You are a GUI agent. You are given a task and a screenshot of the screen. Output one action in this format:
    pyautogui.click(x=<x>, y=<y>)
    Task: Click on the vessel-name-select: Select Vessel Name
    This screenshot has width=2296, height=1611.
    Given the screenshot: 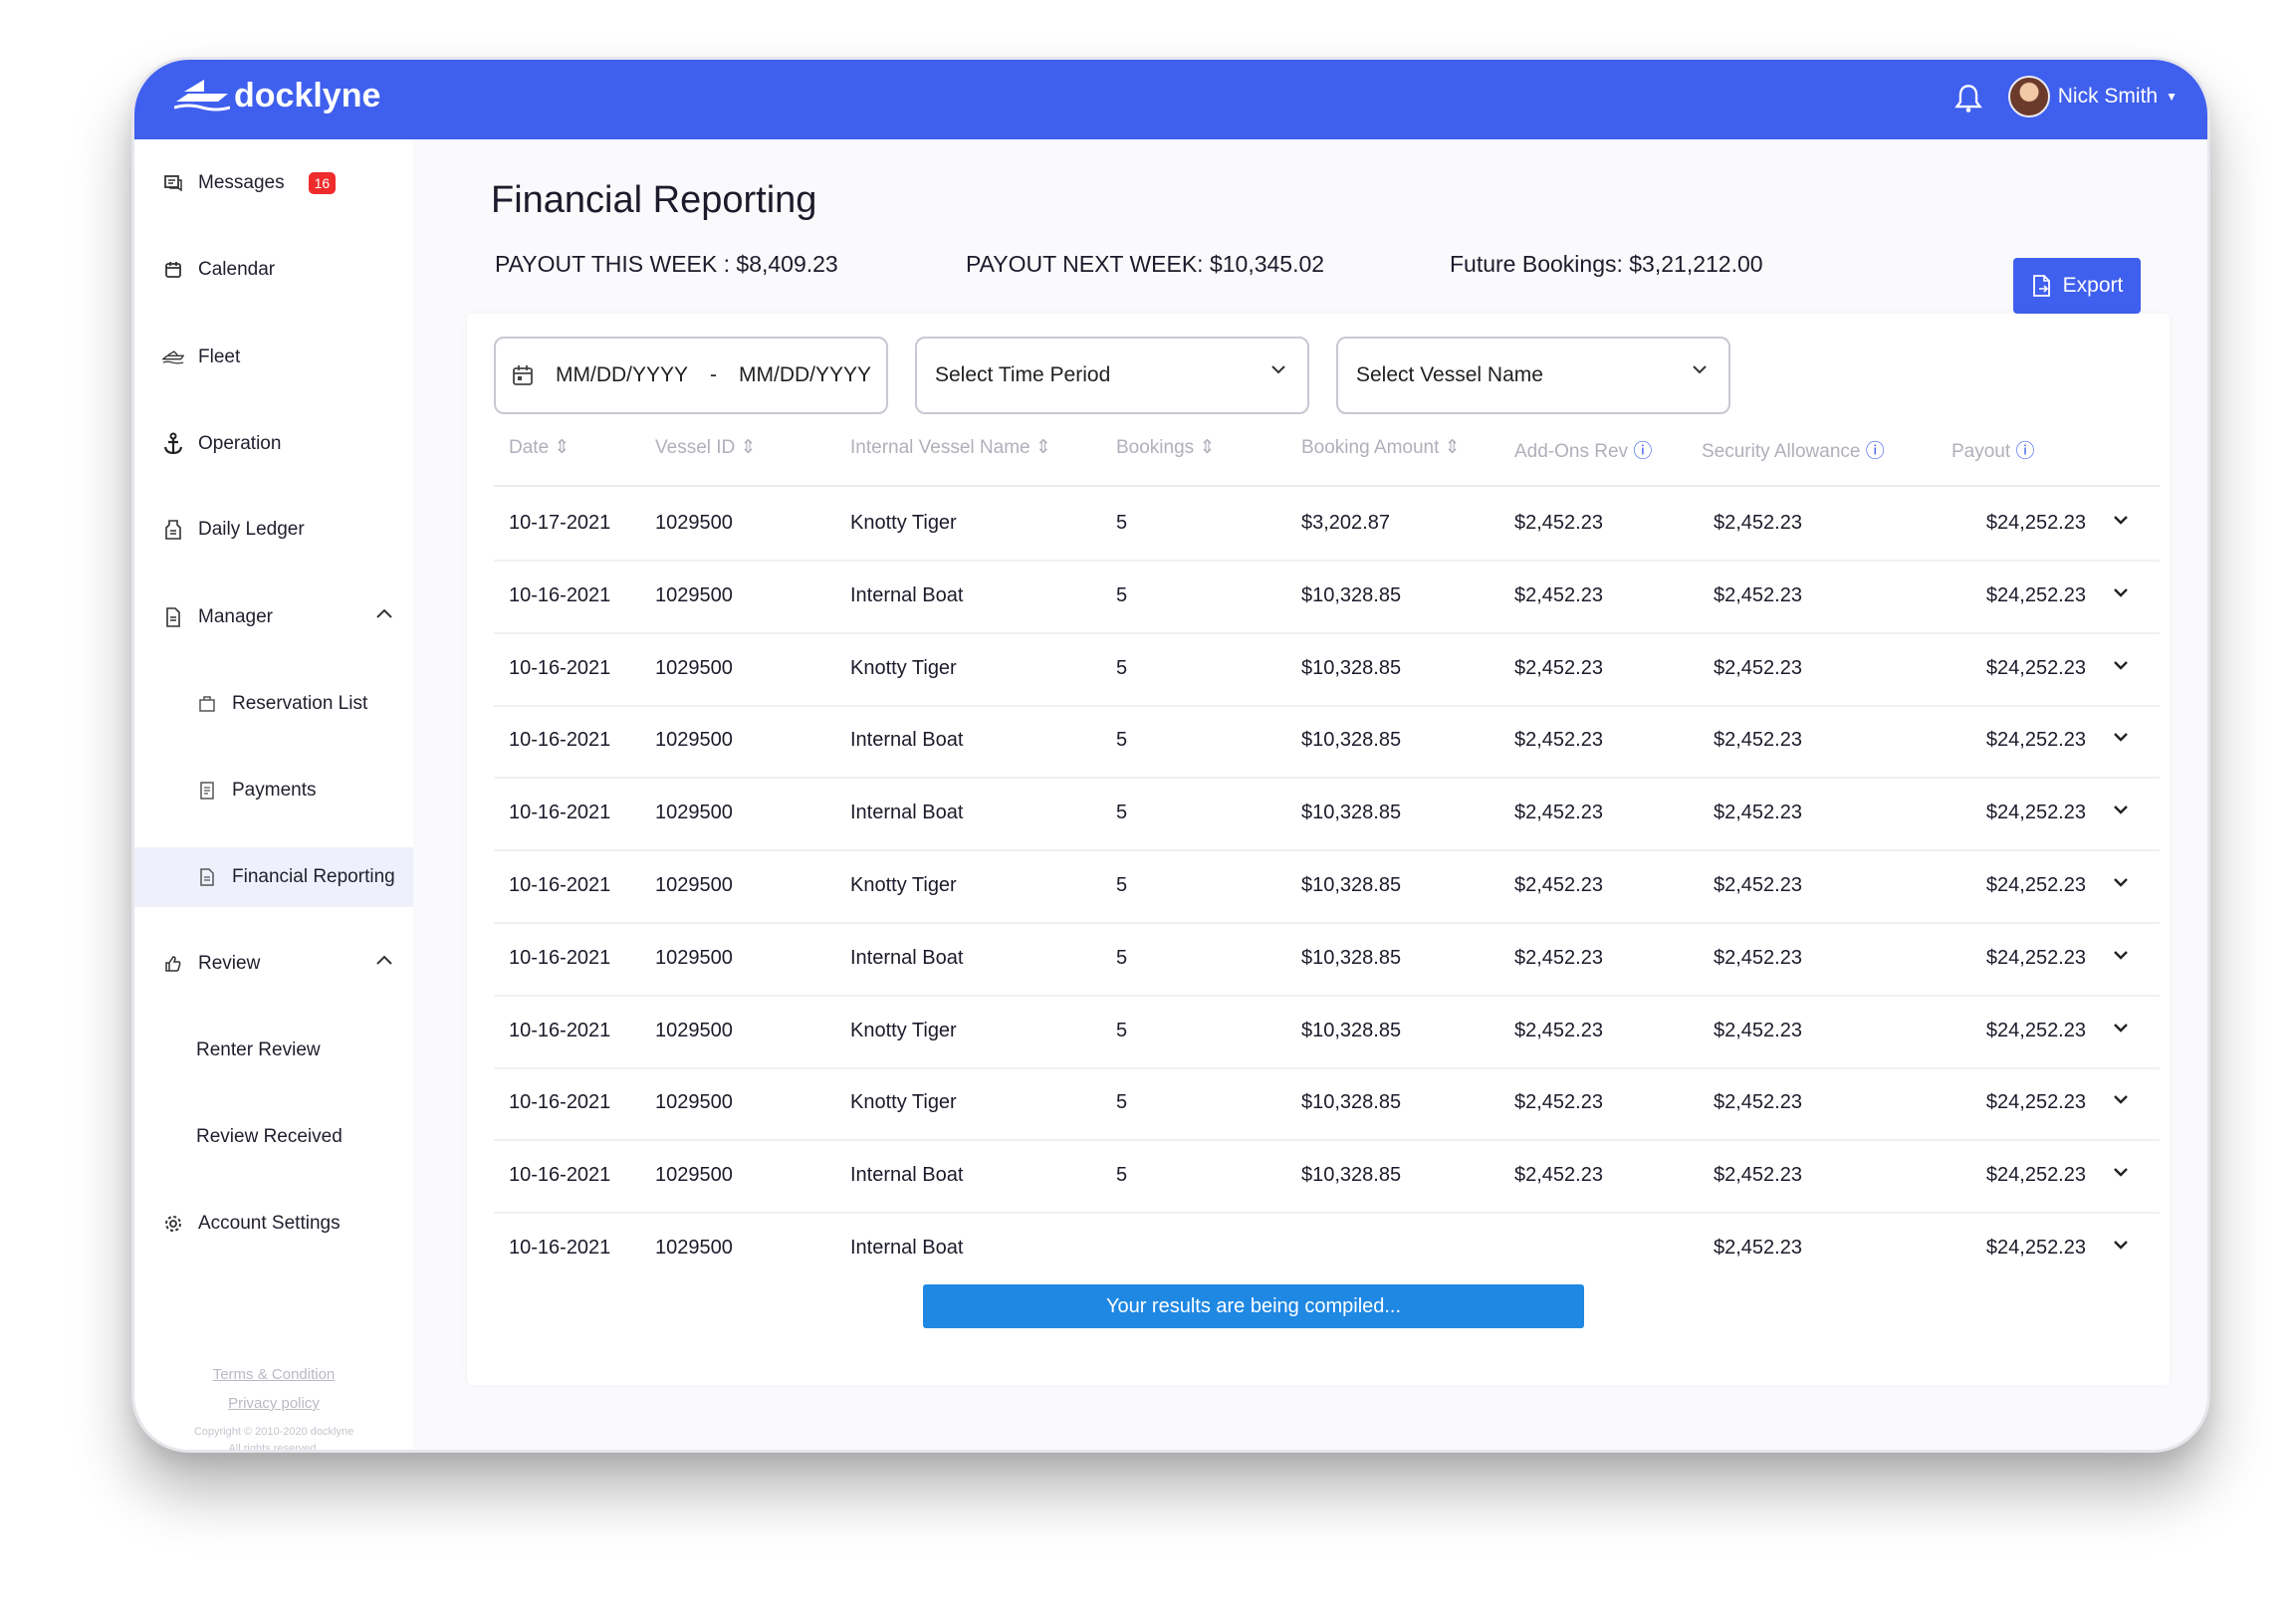 What is the action you would take?
    pyautogui.click(x=1533, y=375)
    